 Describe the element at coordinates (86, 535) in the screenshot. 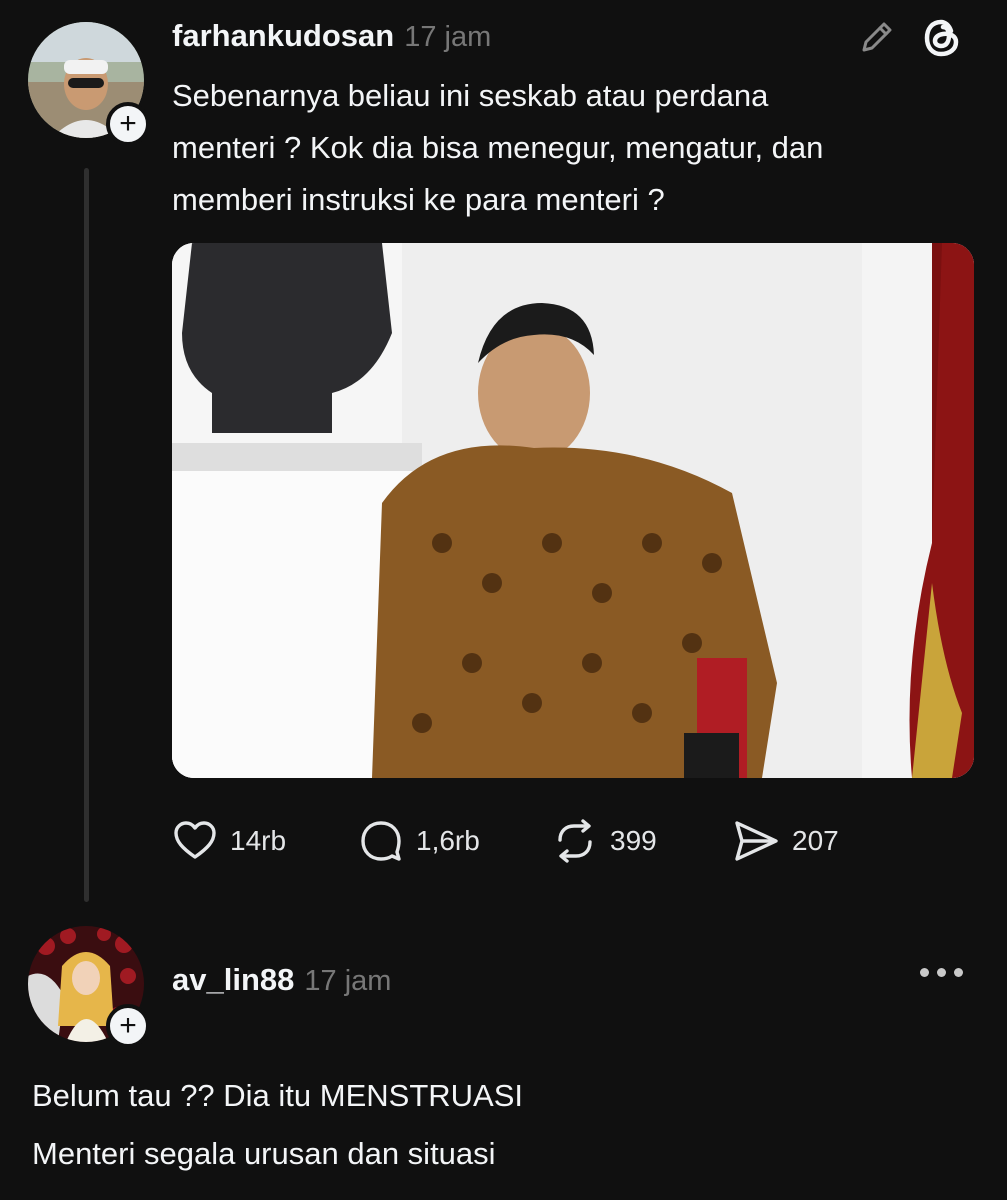

I see `thread-connector-line` at that location.